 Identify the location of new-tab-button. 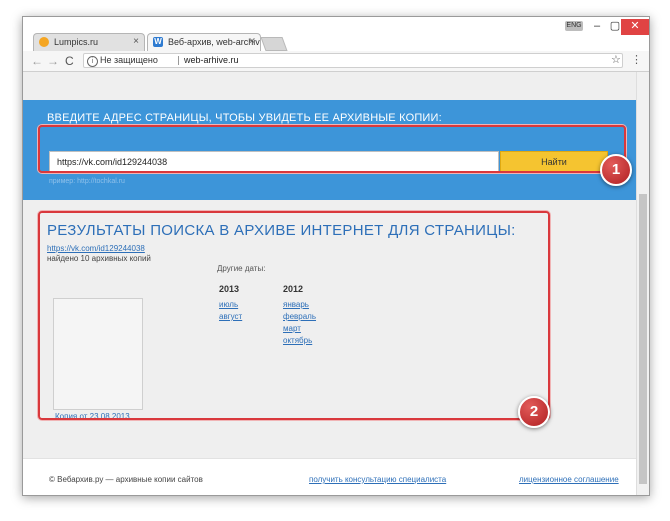
(274, 44).